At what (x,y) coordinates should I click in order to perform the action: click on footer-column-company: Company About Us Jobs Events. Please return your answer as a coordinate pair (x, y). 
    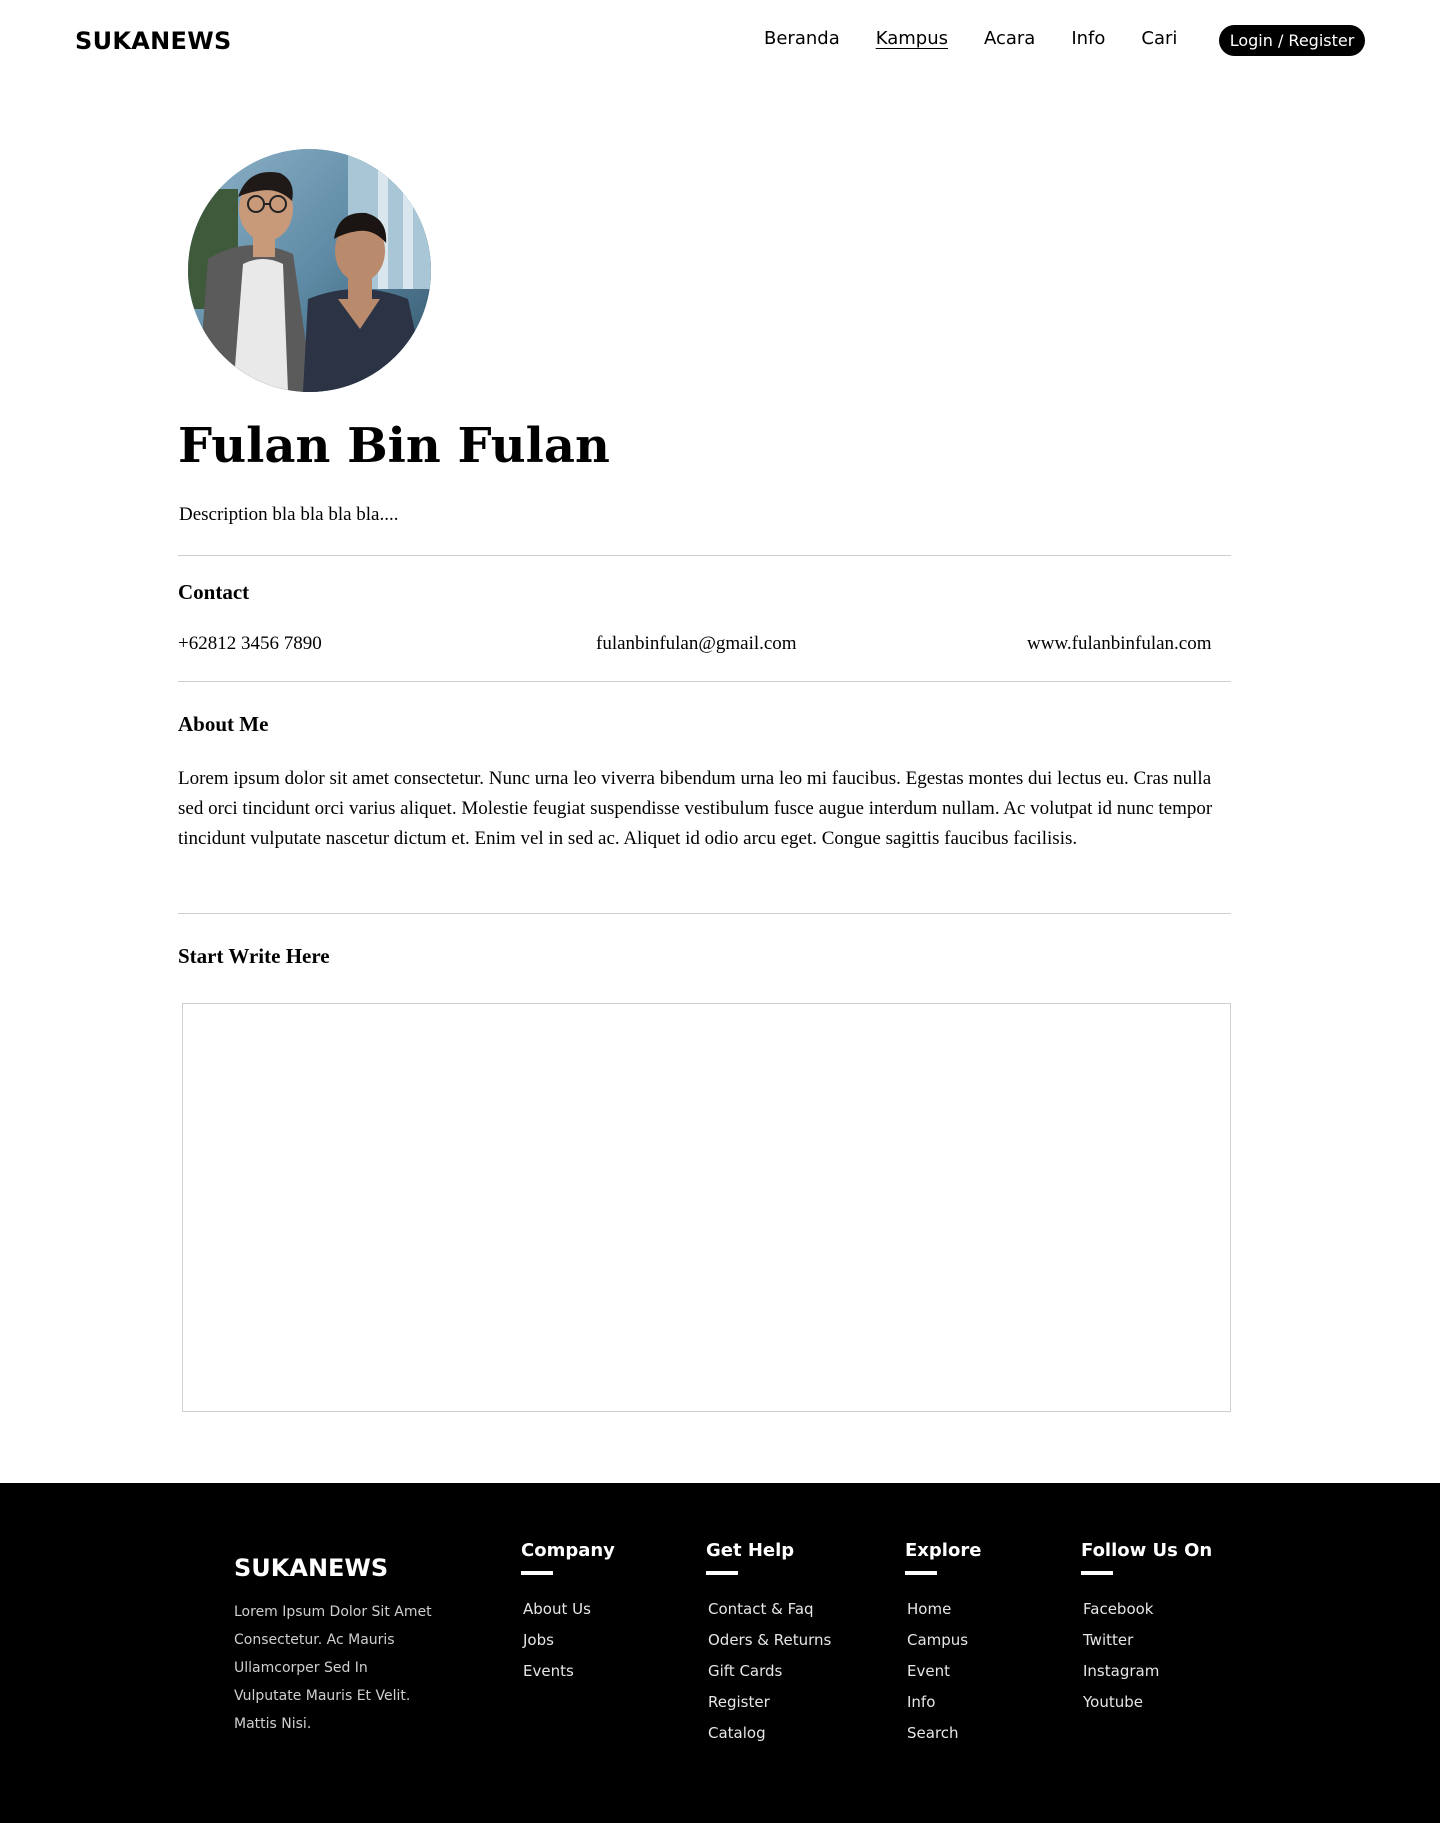
    Looking at the image, I should click on (568, 1613).